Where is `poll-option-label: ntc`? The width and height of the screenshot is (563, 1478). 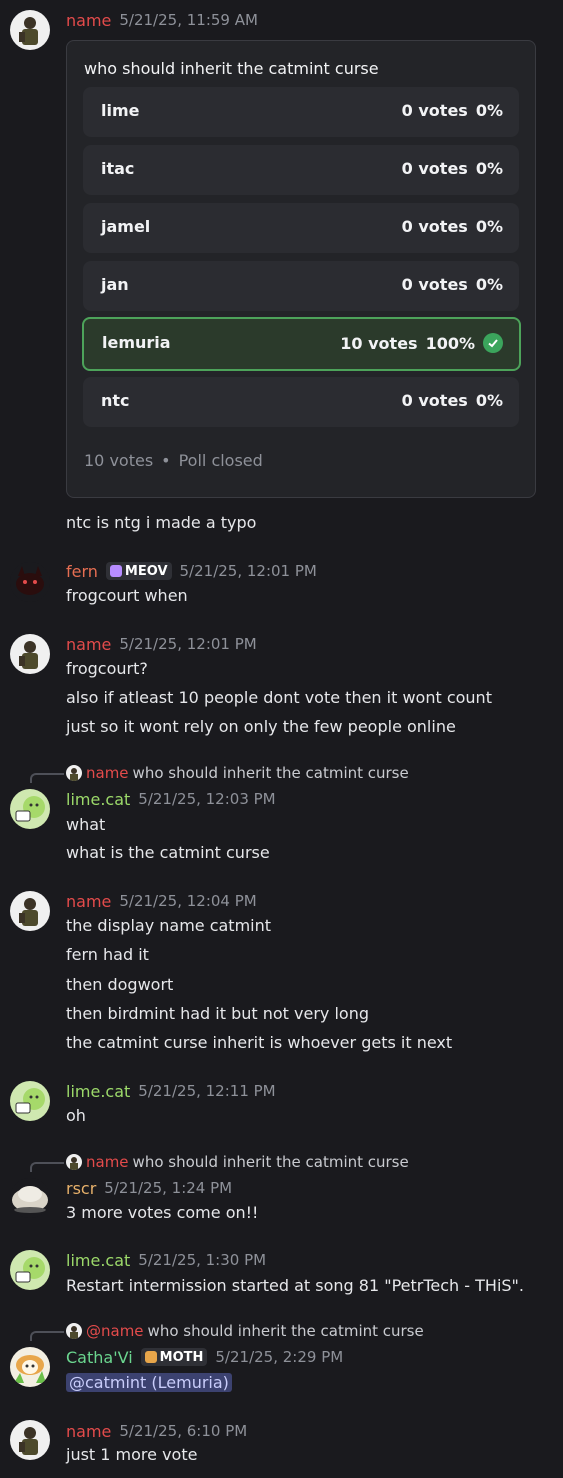 poll-option-label: ntc is located at coordinates (115, 400).